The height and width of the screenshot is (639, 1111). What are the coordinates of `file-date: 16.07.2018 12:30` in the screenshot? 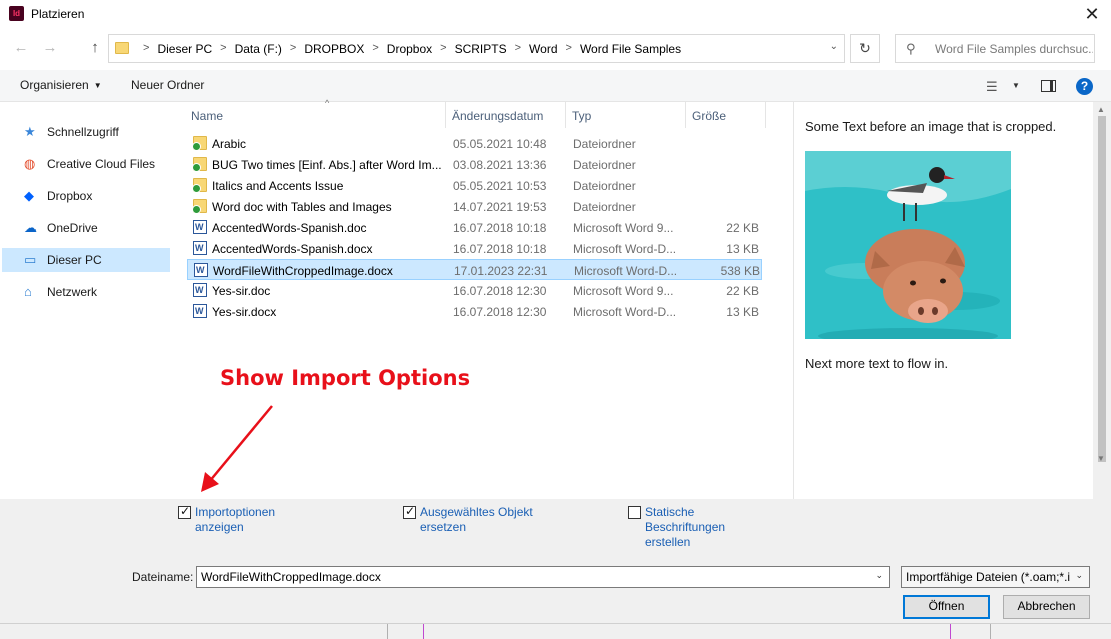 It's located at (500, 291).